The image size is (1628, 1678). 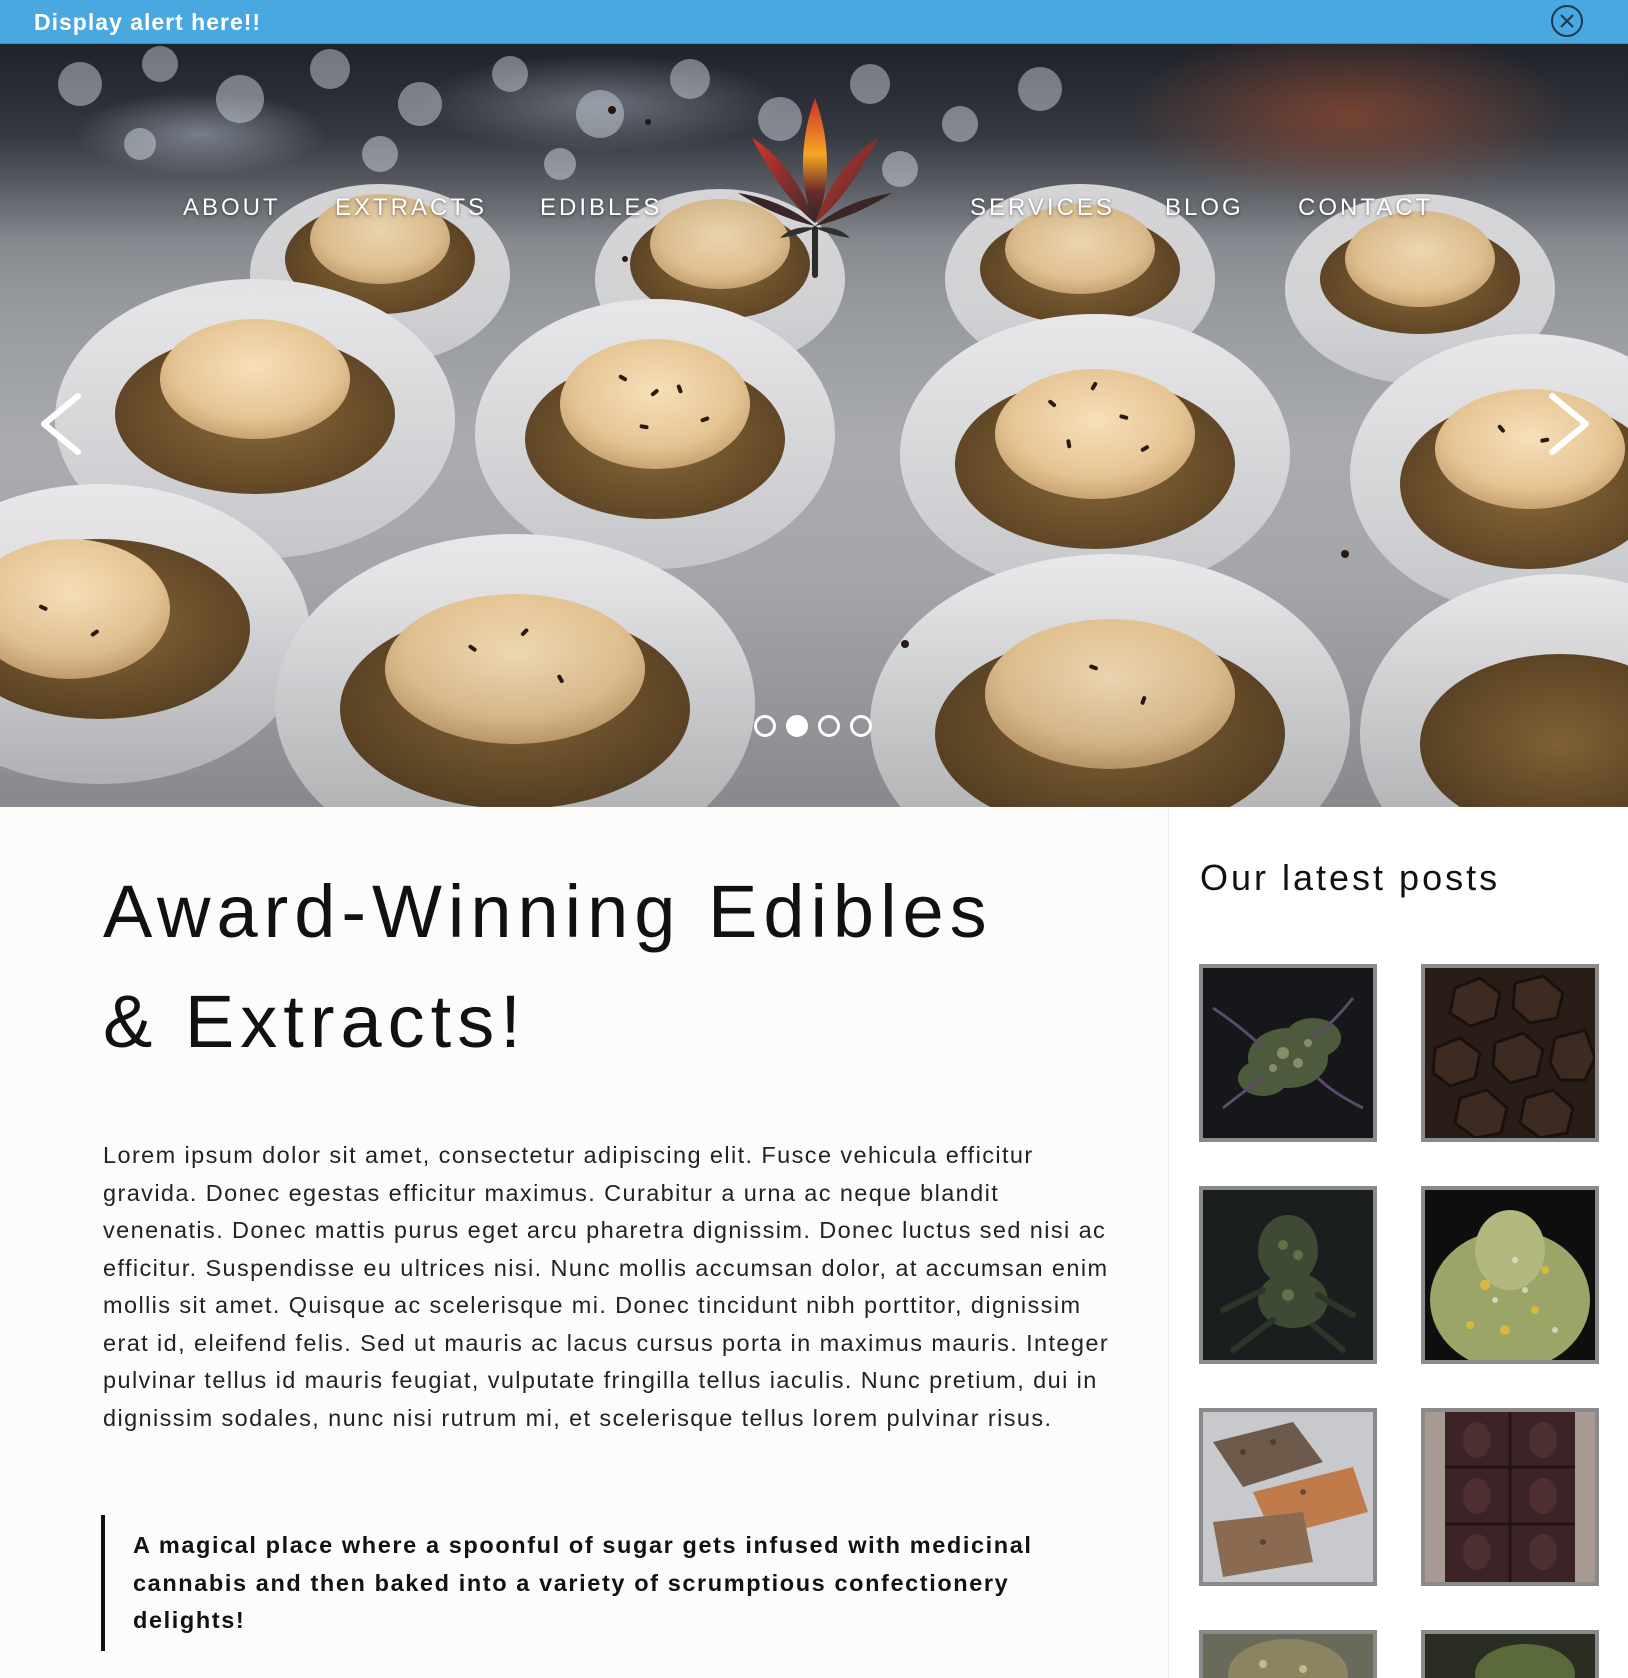 I want to click on sidebar: Our latest posts, so click(x=1398, y=1242).